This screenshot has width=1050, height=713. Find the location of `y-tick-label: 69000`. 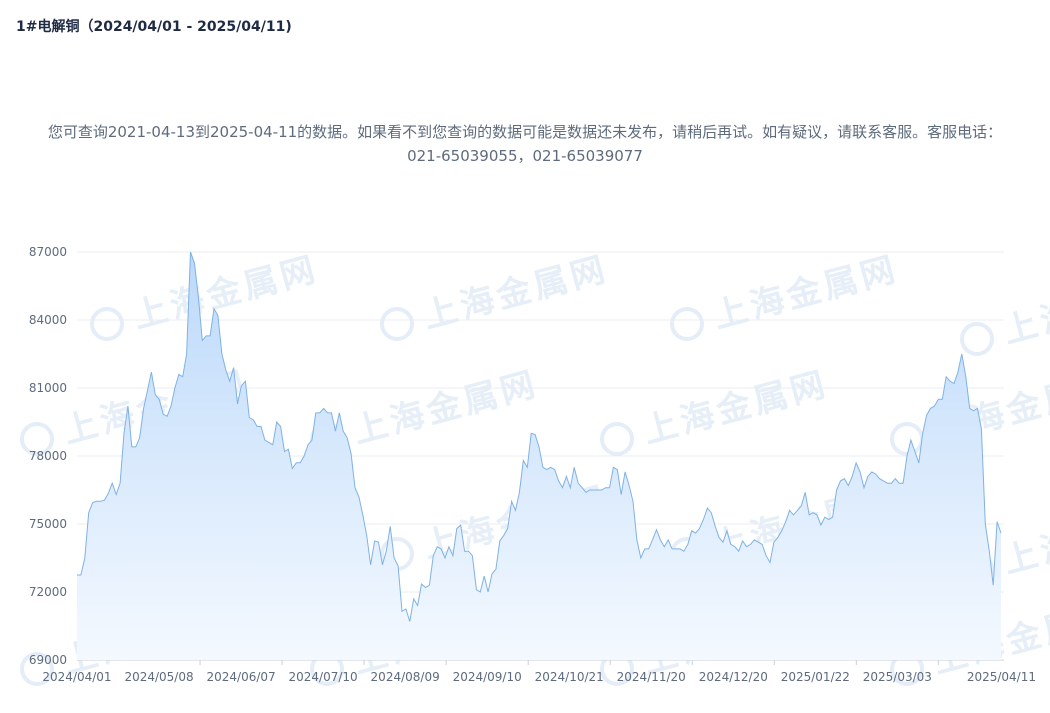

y-tick-label: 69000 is located at coordinates (48, 660).